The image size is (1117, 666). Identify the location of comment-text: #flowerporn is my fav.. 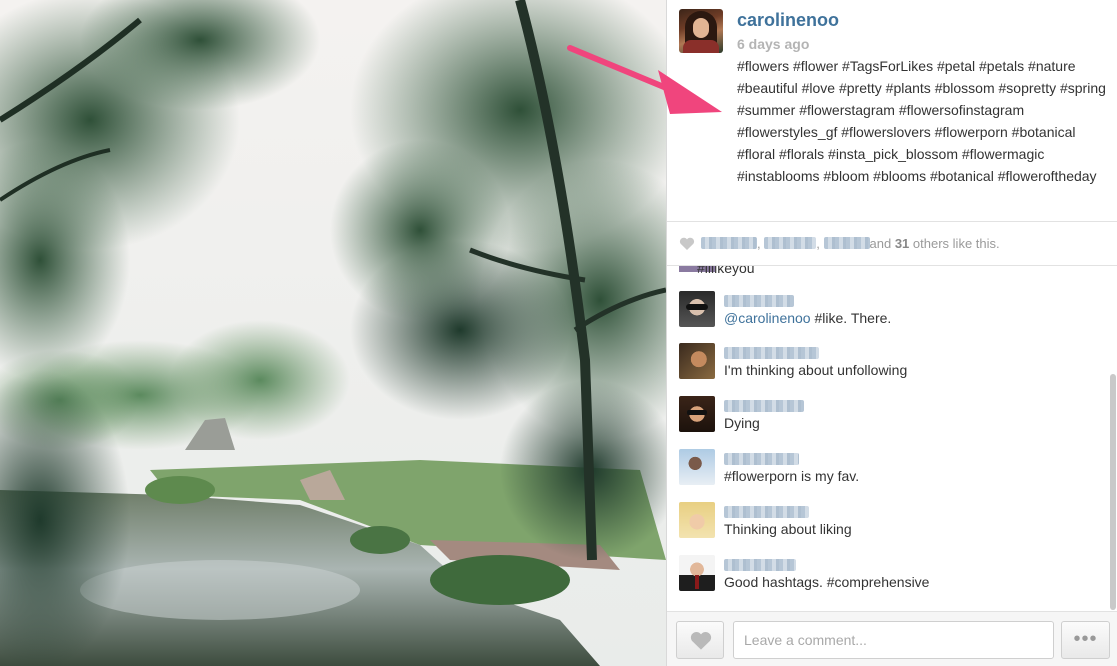
(792, 476).